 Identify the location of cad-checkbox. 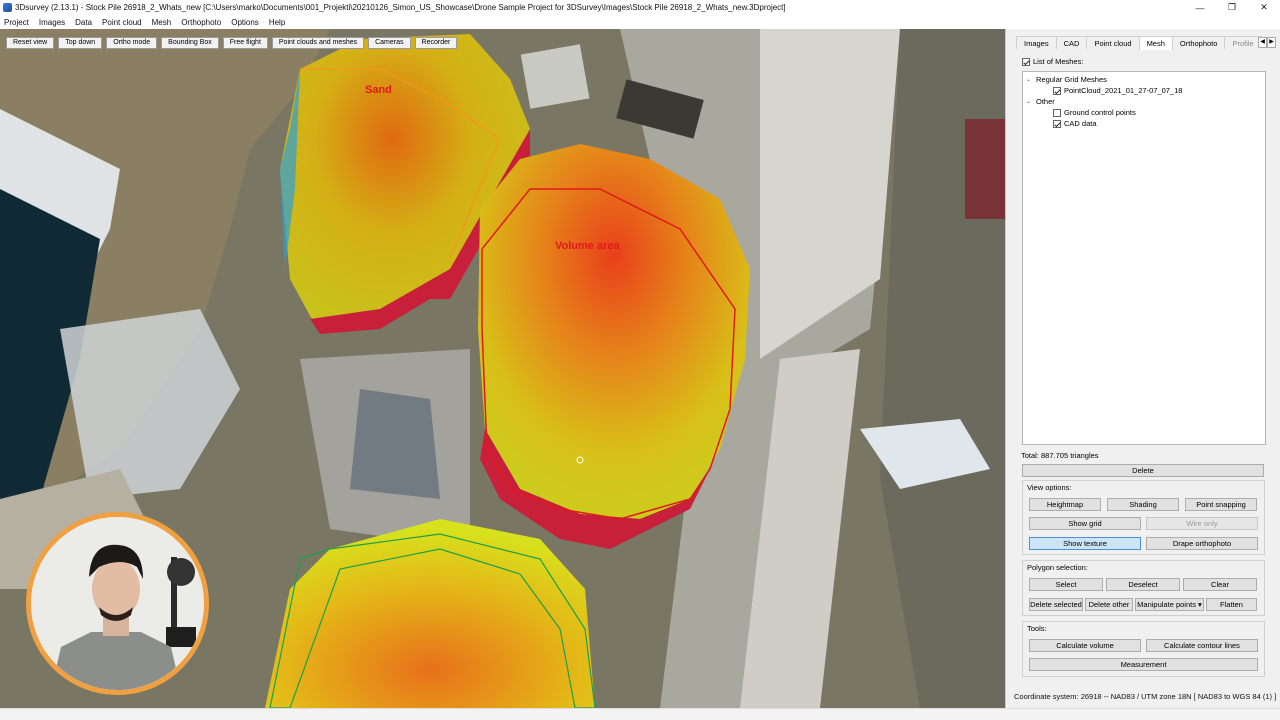
(1057, 123).